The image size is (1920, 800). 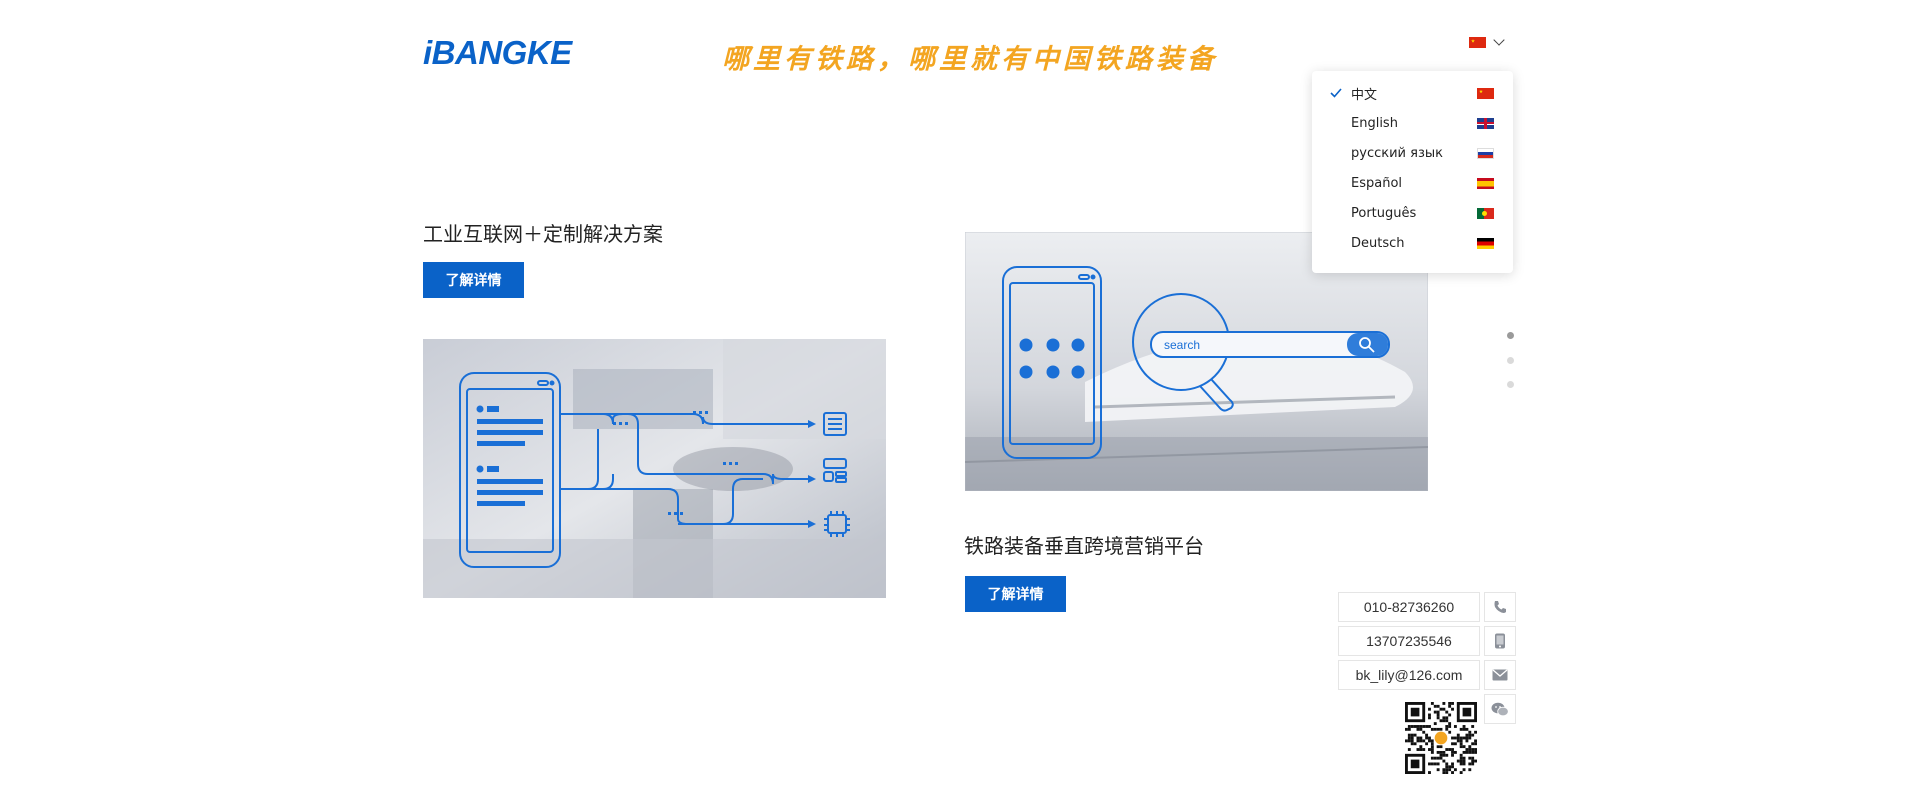 I want to click on language-label: 中文, so click(x=1364, y=95).